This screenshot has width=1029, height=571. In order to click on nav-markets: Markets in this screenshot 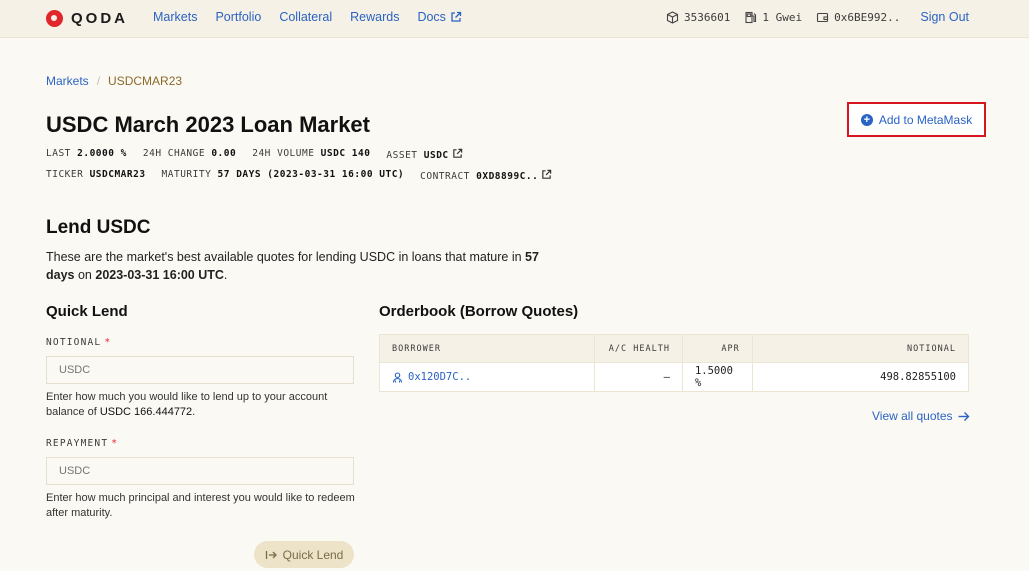, I will do `click(175, 17)`.